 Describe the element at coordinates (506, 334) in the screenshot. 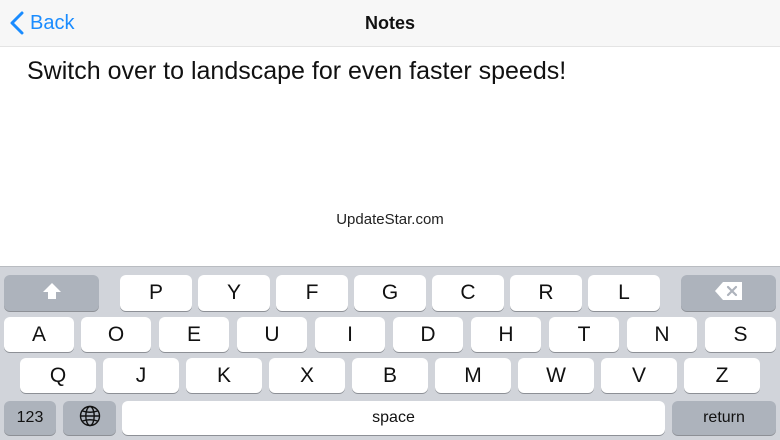

I see `key-h: H` at that location.